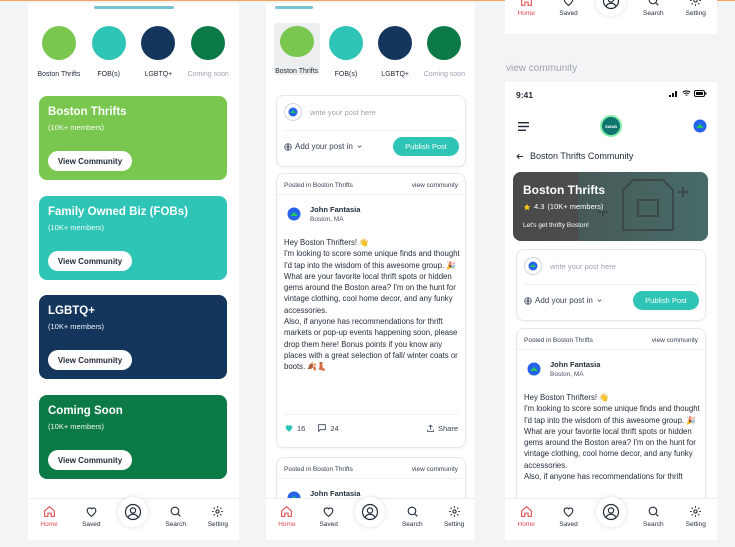 Image resolution: width=735 pixels, height=547 pixels. What do you see at coordinates (359, 146) in the screenshot?
I see `chevron-down-icon` at bounding box center [359, 146].